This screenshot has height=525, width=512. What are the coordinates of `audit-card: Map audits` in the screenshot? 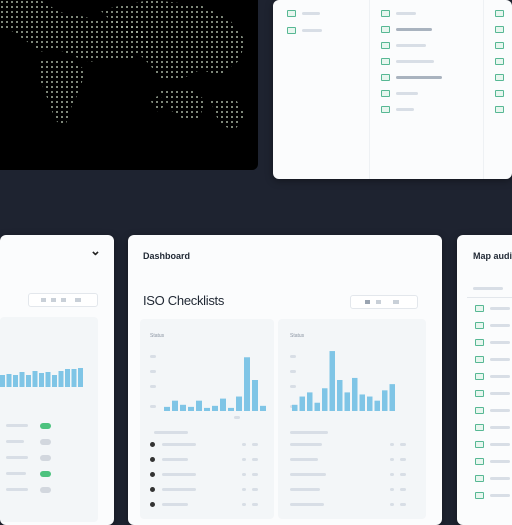 It's located at (484, 380).